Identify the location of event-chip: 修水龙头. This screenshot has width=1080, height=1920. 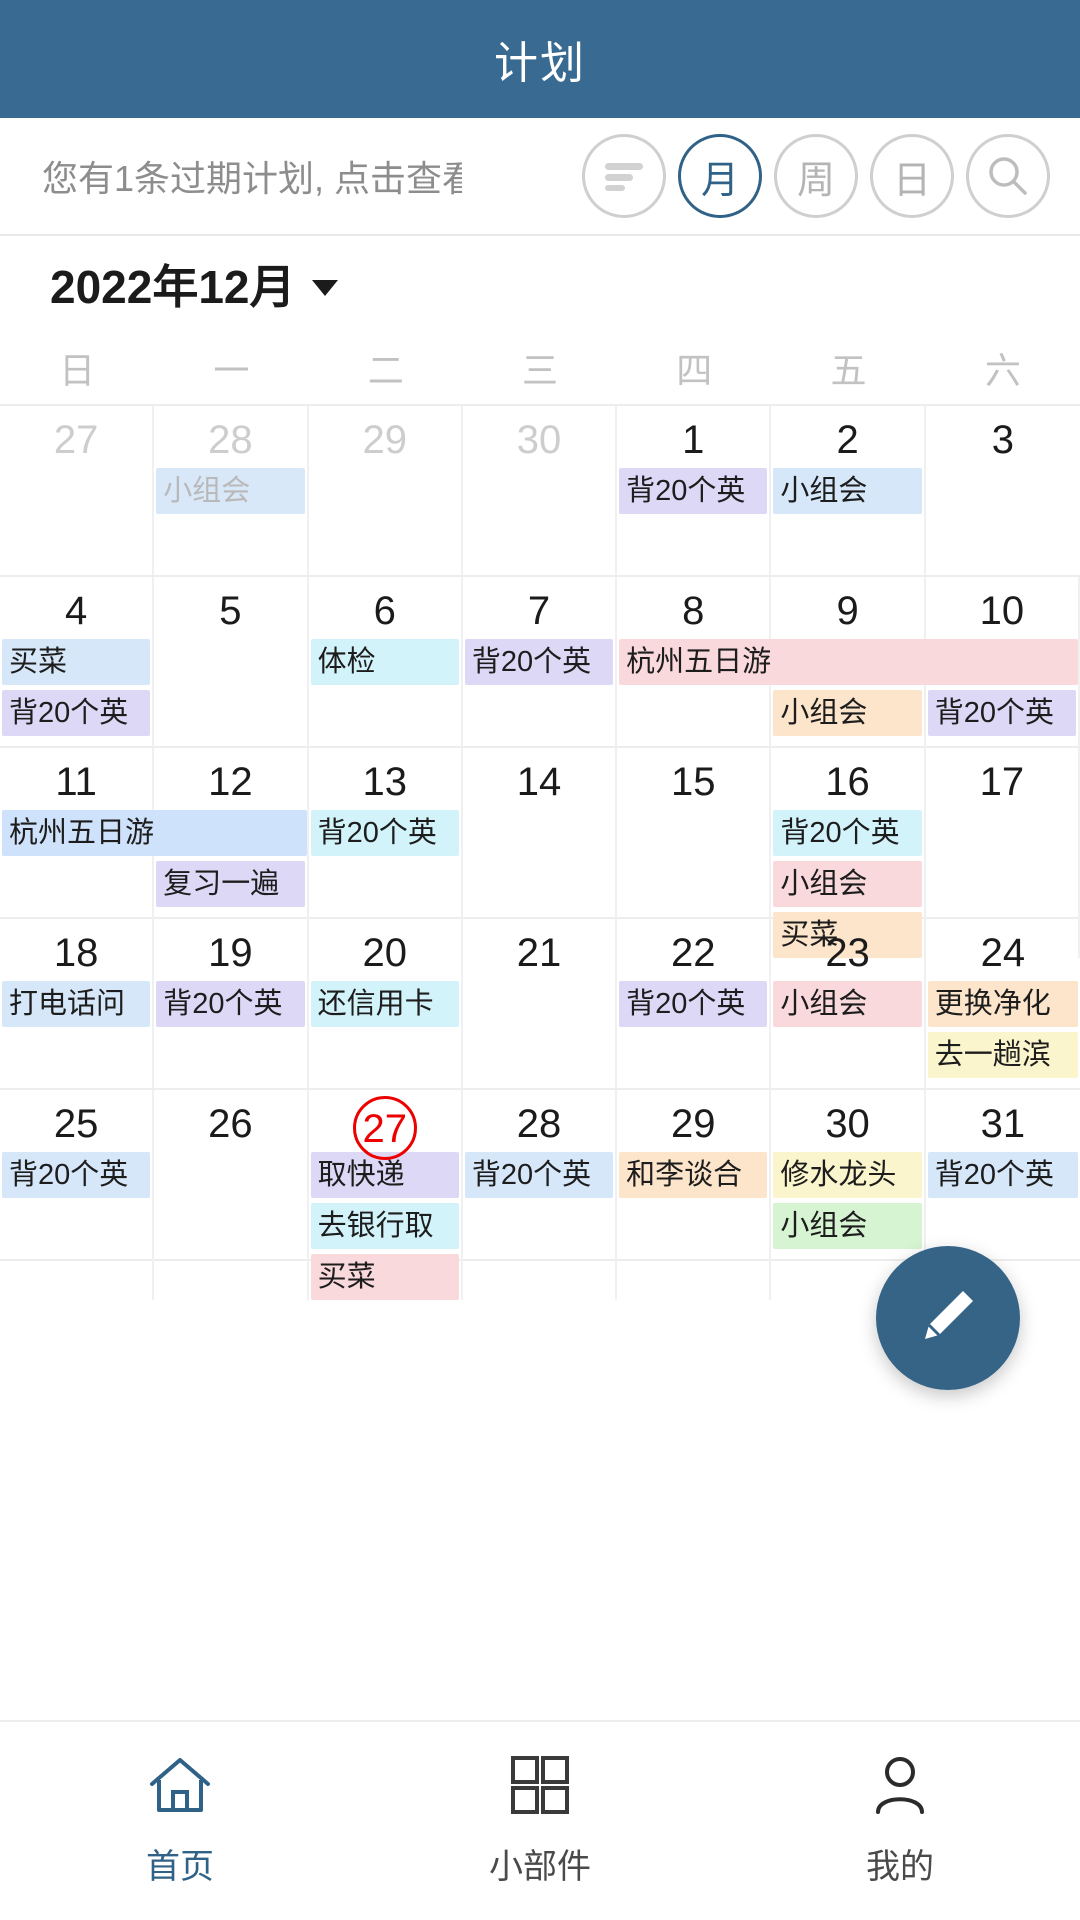
(847, 1175).